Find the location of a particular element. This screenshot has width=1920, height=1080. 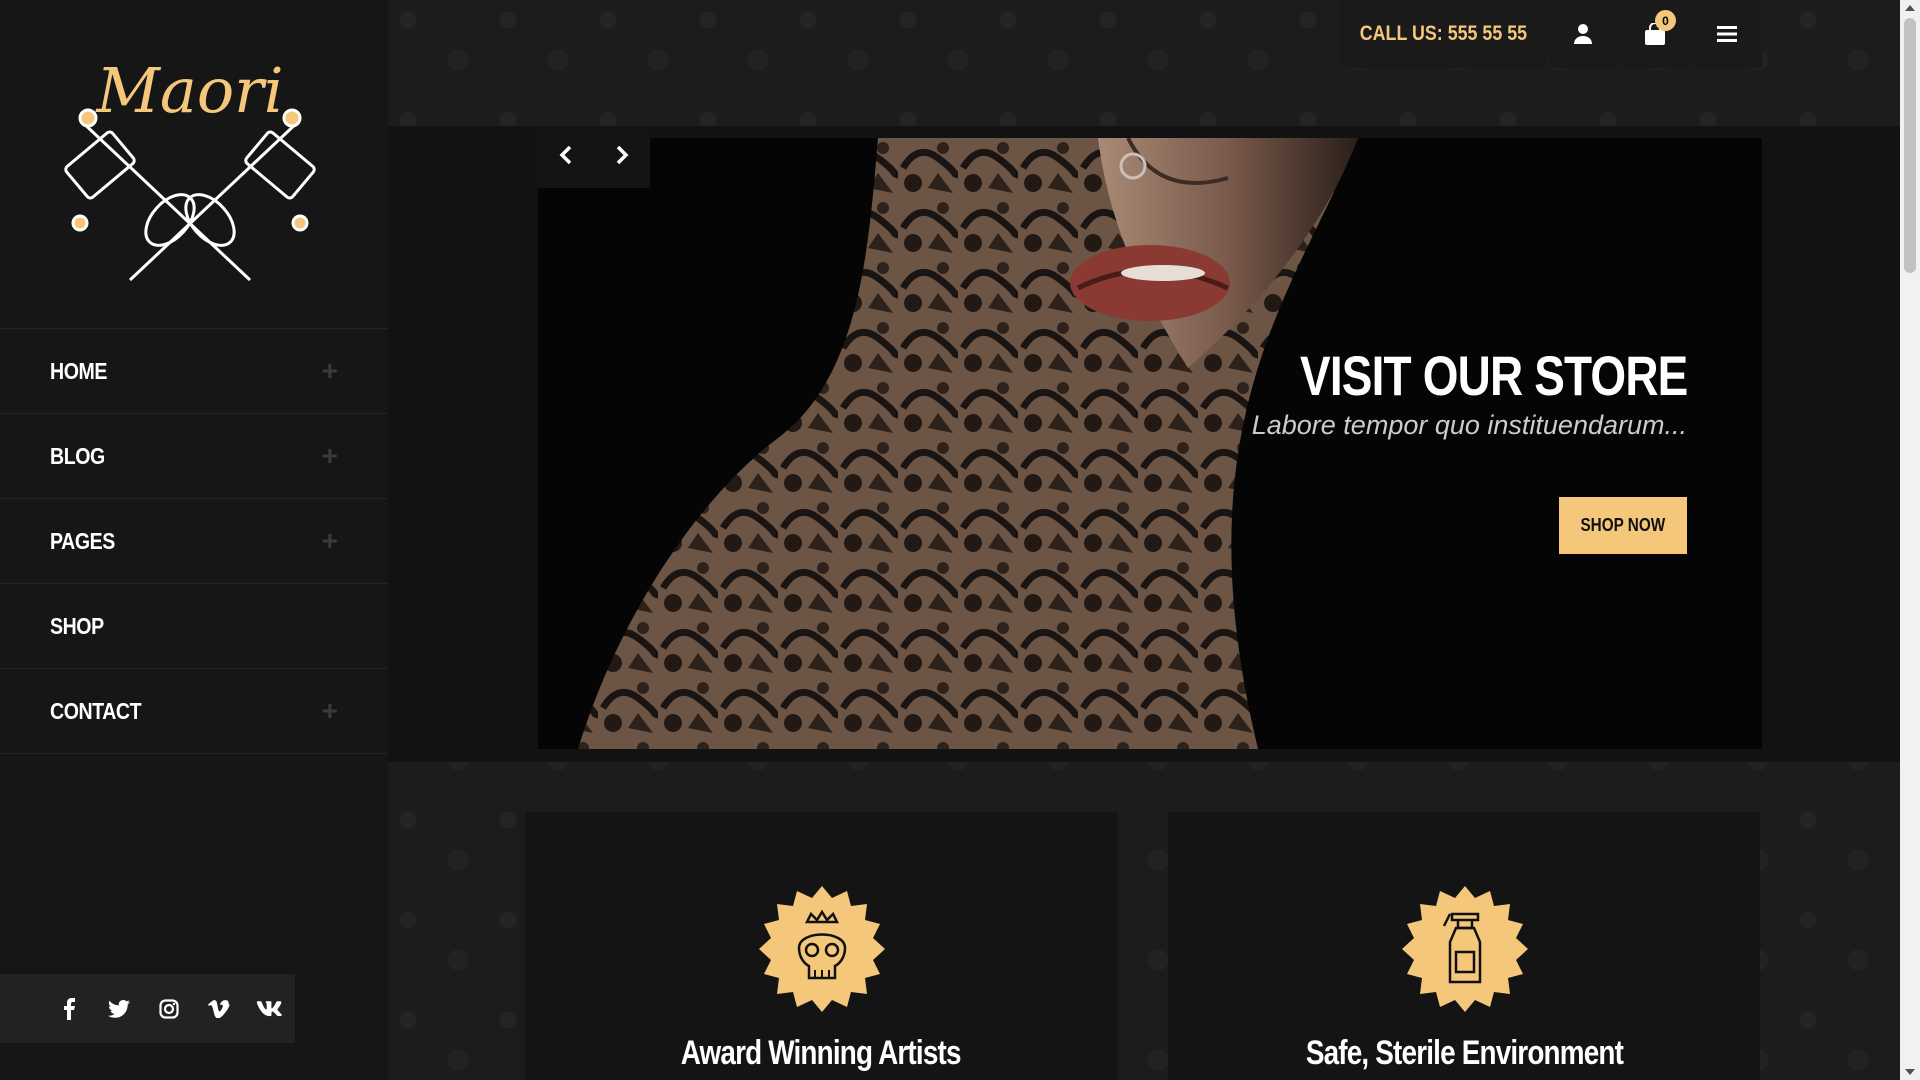

vk-icon is located at coordinates (269, 1009).